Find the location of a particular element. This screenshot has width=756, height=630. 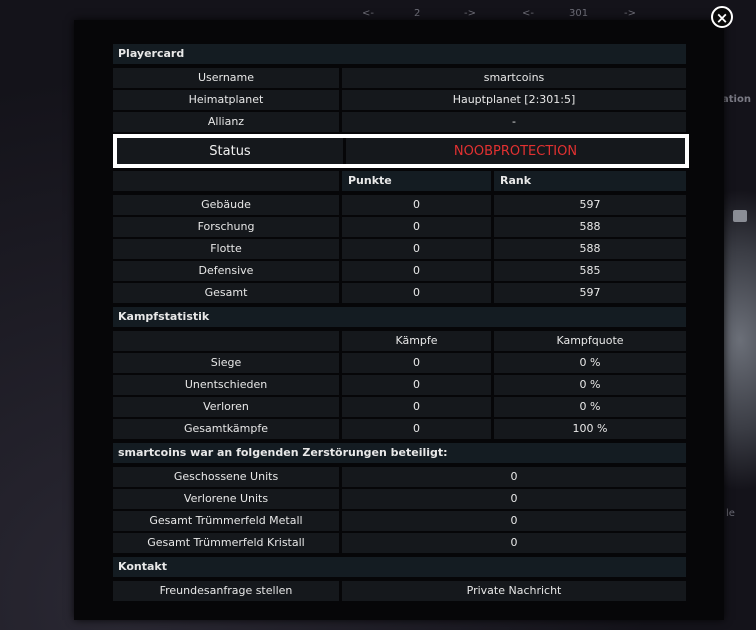

combat-row-label: Verloren is located at coordinates (226, 407).